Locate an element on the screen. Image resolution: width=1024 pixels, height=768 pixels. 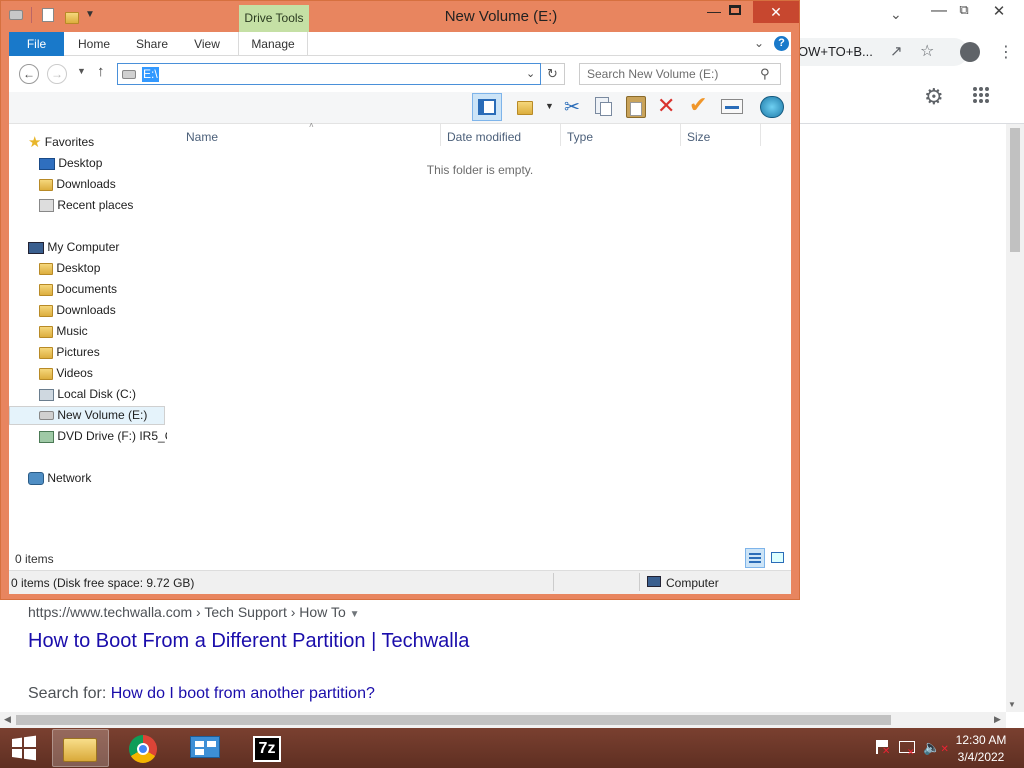
horizontal-scrollbar: ◀ ▶ is located at coordinates (503, 720).